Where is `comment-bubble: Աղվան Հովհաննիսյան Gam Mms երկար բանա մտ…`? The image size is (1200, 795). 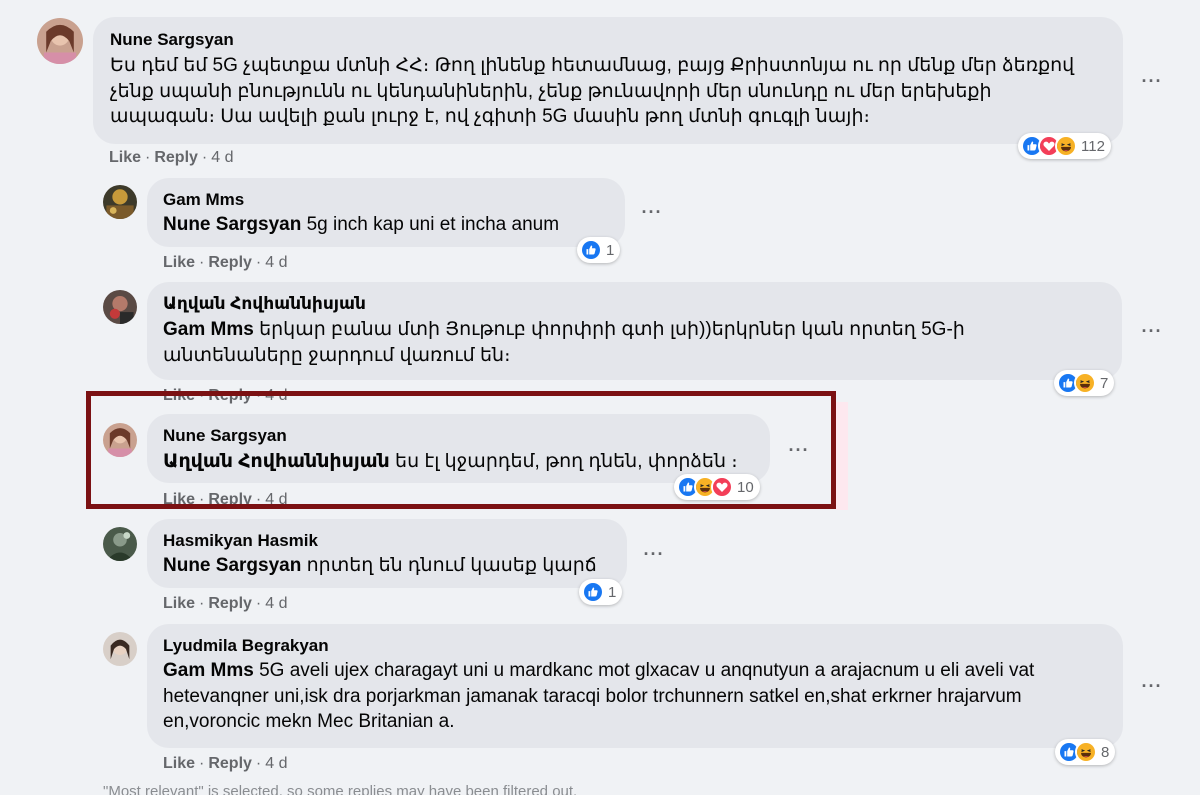 comment-bubble: Աղվան Հովհաննիսյան Gam Mms երկար բանա մտ… is located at coordinates (634, 331).